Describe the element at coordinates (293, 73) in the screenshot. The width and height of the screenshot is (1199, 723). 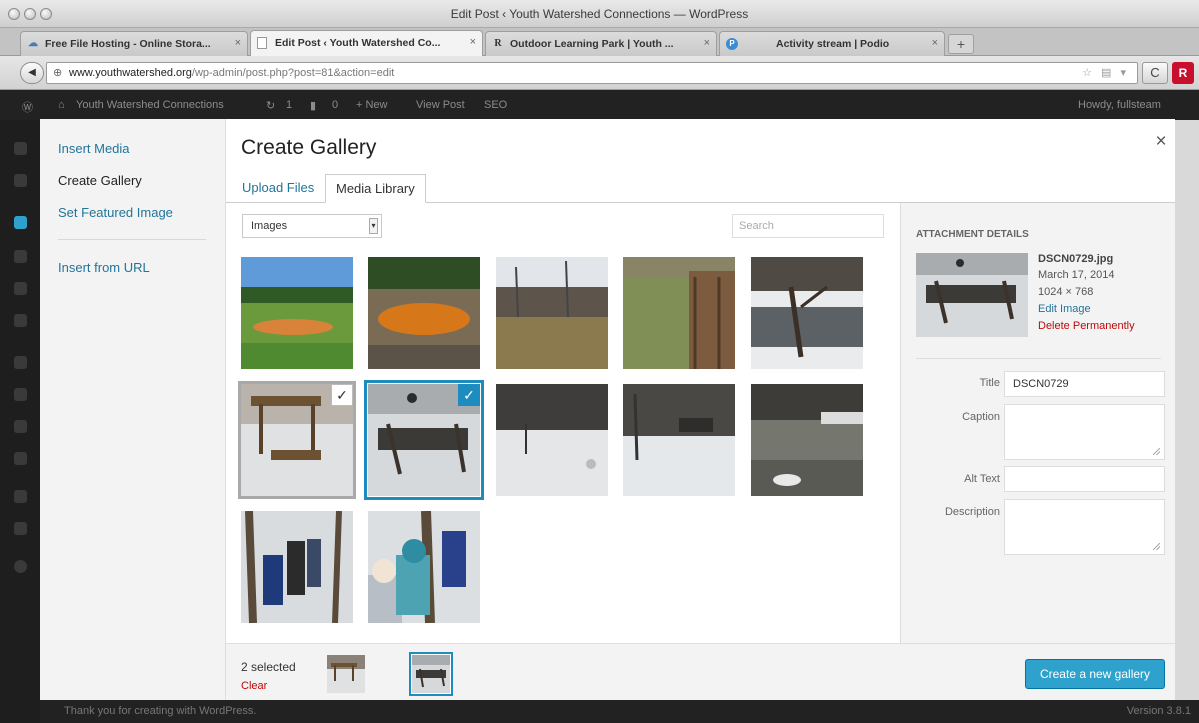
I see `url-path: /wp-admin/post.php?post=81&action=edit` at that location.